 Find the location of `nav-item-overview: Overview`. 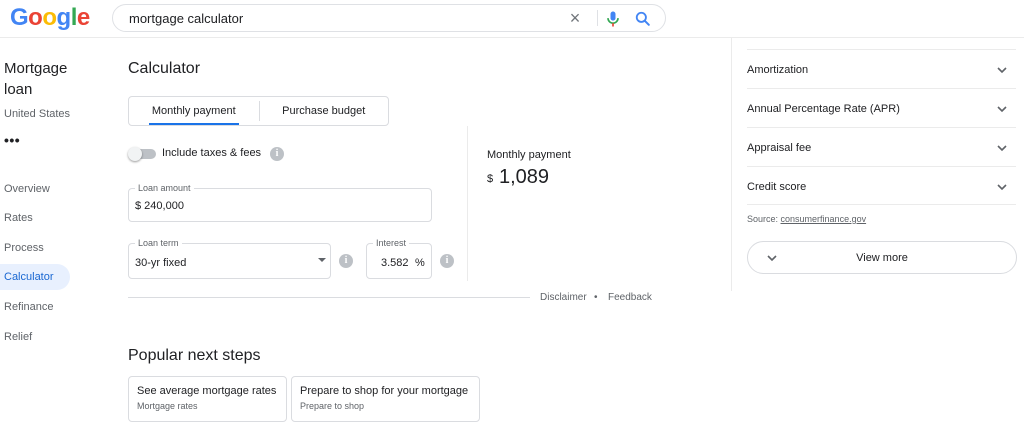

nav-item-overview: Overview is located at coordinates (35, 189).